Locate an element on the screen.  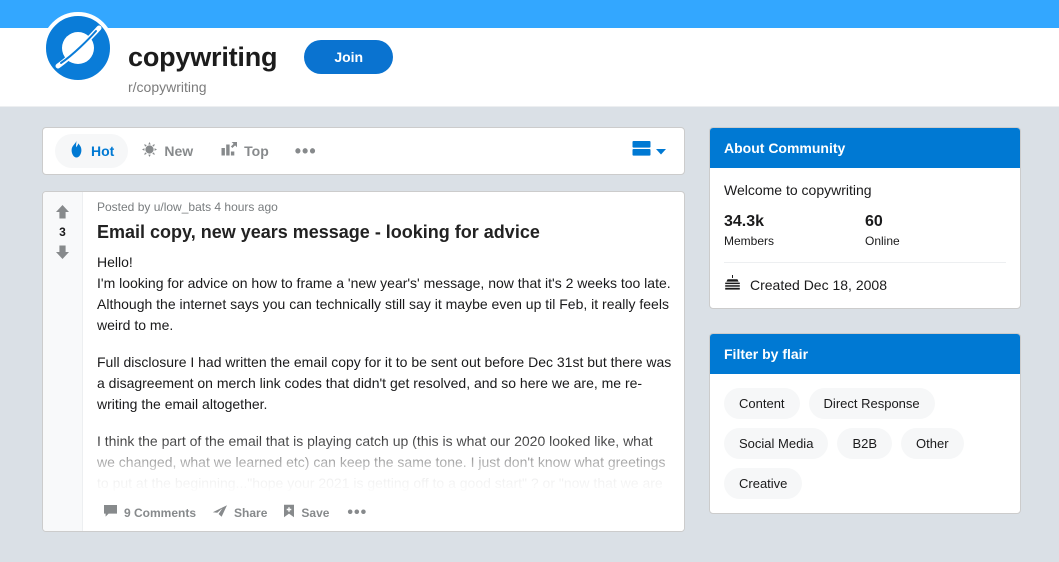
subreddit-planet-icon is located at coordinates (78, 48).